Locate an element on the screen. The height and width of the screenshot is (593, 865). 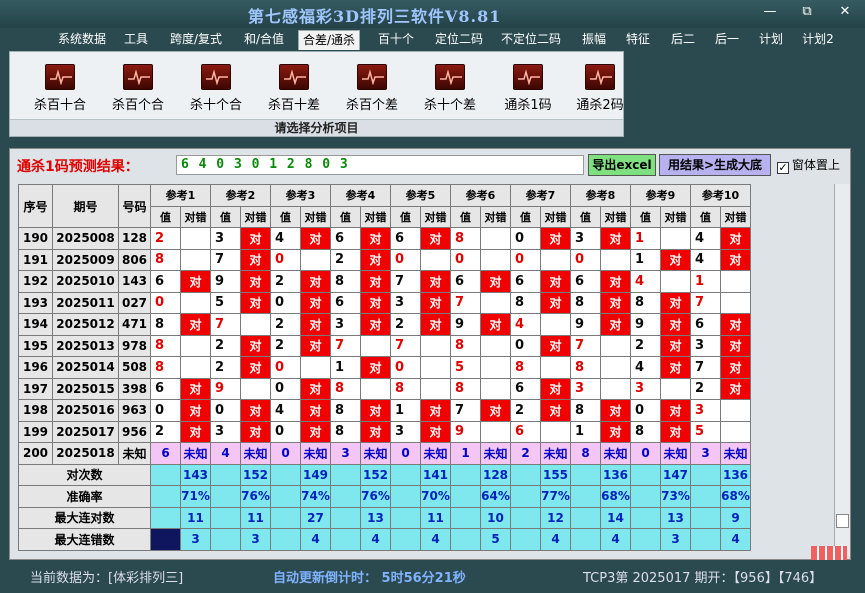
menu-item-6: 定位二码 is located at coordinates (459, 40).